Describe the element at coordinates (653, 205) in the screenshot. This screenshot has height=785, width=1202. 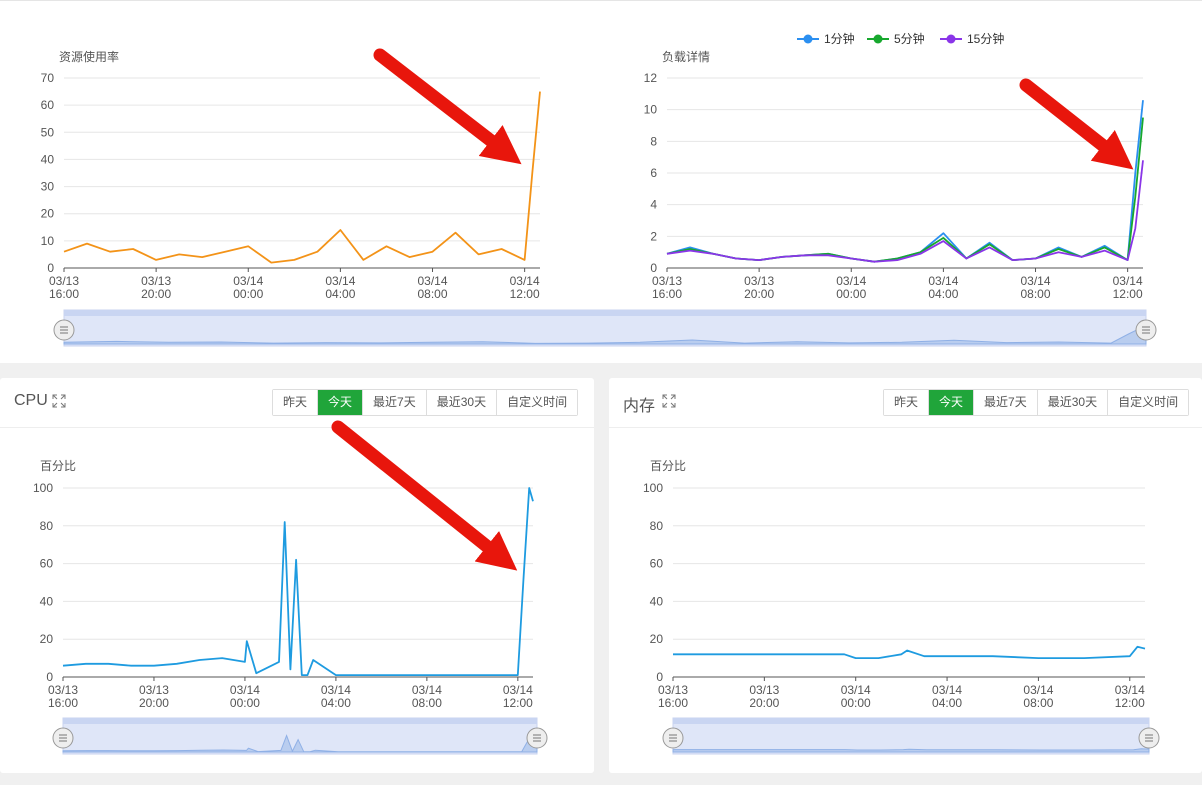
I see `y-tick-label: 4` at that location.